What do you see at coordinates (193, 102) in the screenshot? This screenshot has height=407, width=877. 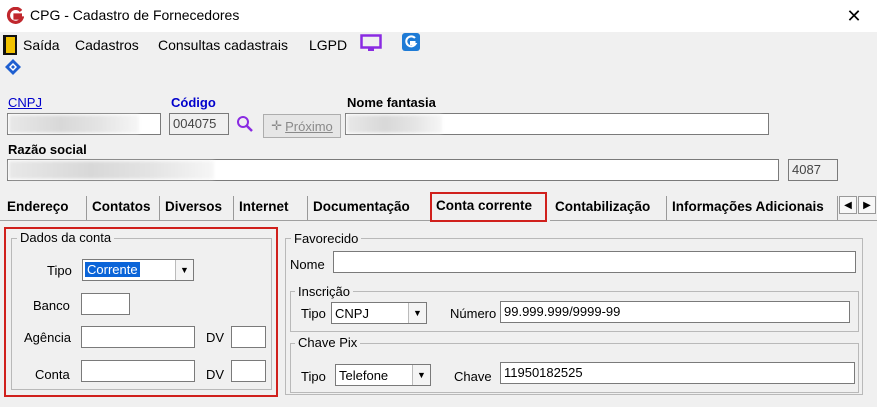 I see `codigo-label: Código` at bounding box center [193, 102].